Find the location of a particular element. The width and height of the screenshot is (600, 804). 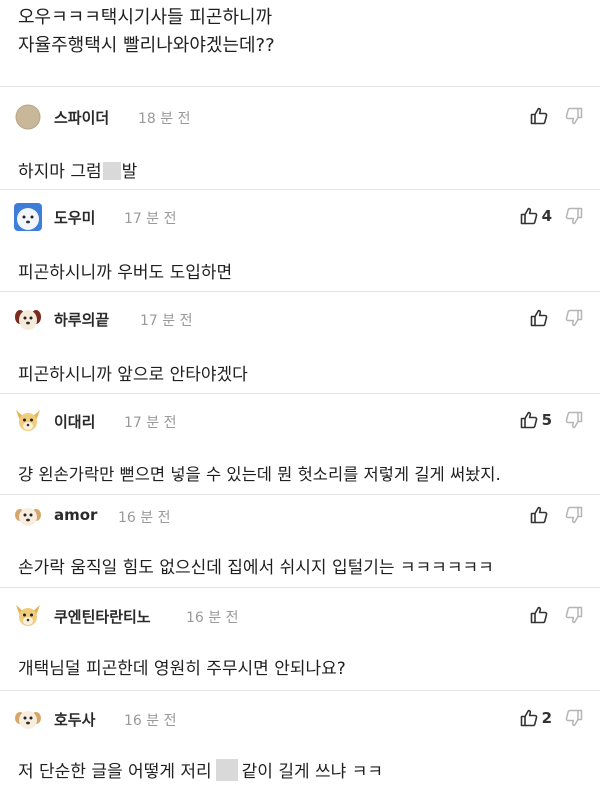

comment-time: 18 분 전 is located at coordinates (164, 119).